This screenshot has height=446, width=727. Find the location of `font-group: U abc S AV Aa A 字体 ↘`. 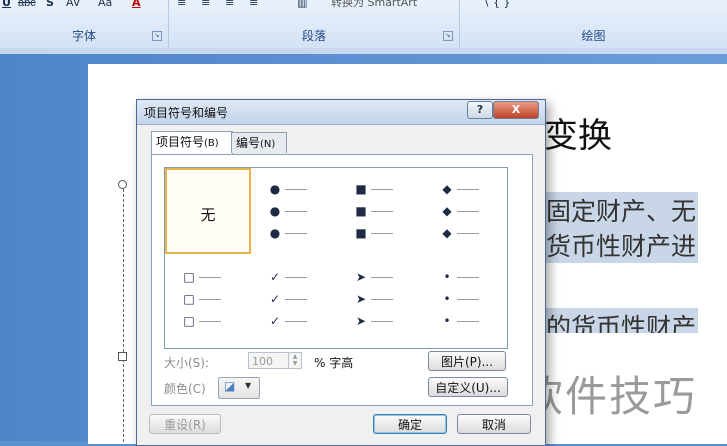

font-group: U abc S AV Aa A 字体 ↘ is located at coordinates (84, 24).